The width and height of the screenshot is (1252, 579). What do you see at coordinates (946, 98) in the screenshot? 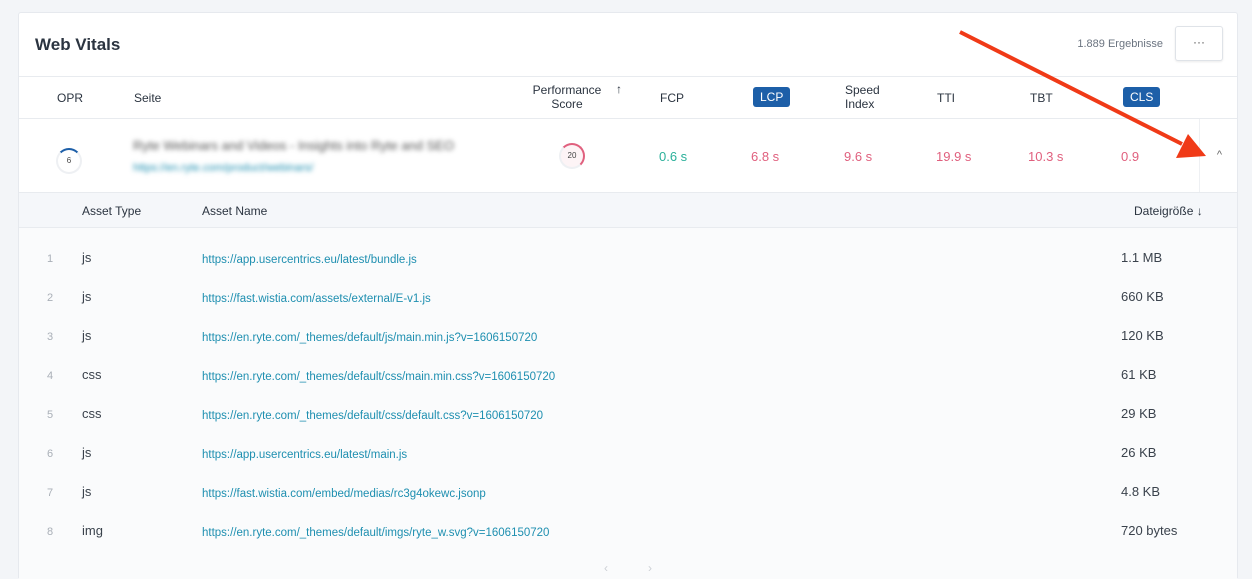
I see `col-tti: TTI` at bounding box center [946, 98].